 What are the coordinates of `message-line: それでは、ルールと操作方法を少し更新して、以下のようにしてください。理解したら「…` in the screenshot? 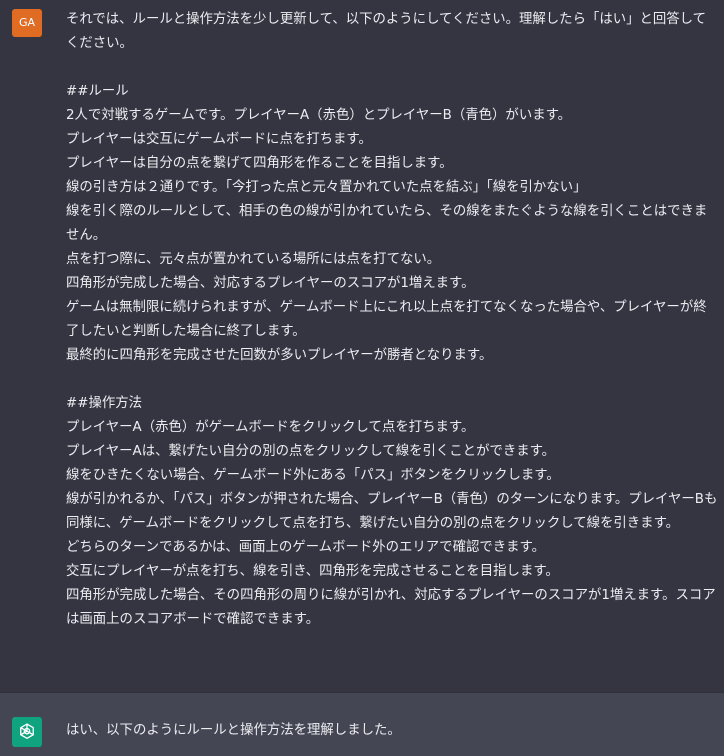 It's located at (386, 31).